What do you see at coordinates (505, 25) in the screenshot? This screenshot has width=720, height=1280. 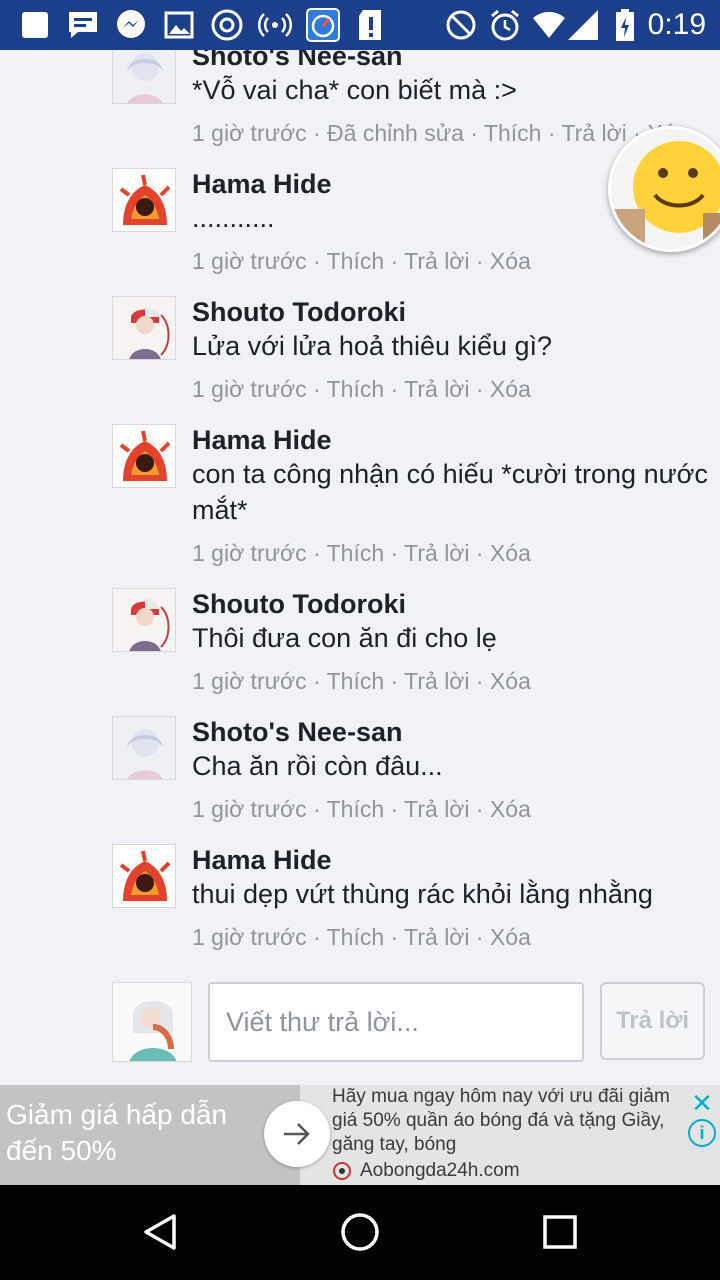 I see `alarm-icon` at bounding box center [505, 25].